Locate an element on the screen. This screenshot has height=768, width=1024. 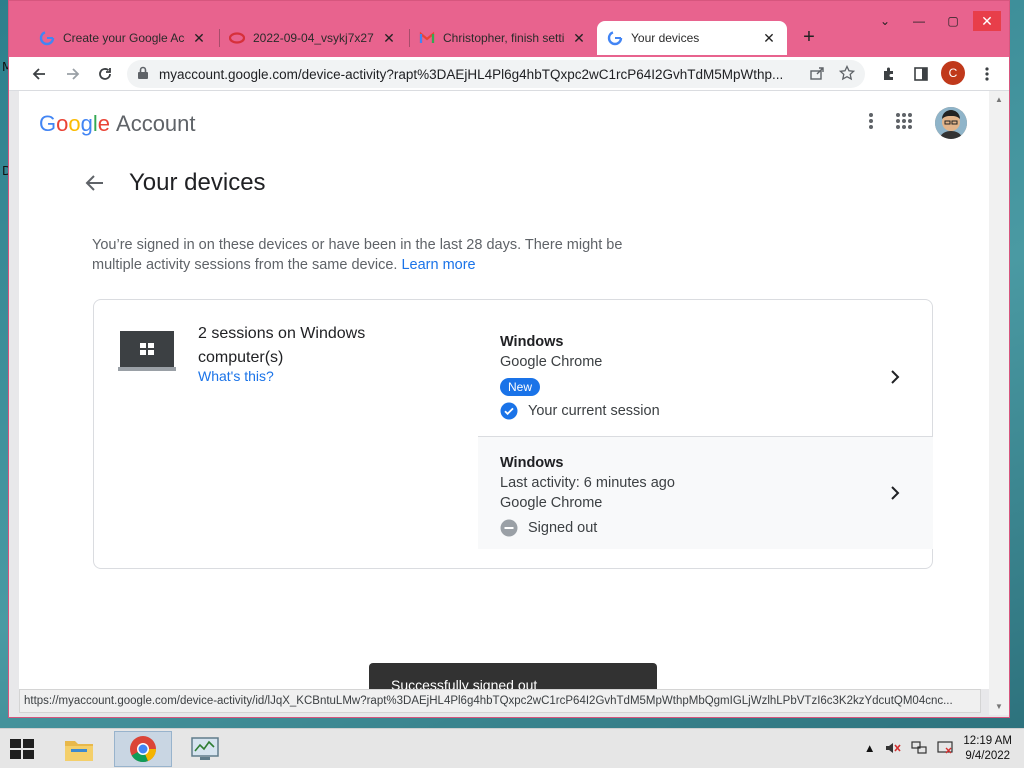
more-menu-icon is located at coordinates (987, 74).